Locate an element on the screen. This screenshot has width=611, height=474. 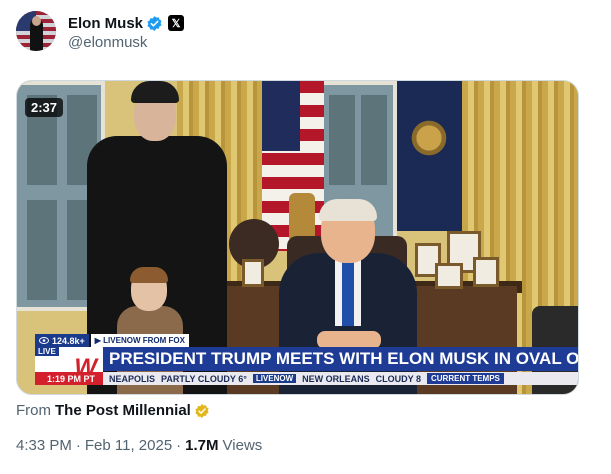
post-date: Feb 11, 2025 is located at coordinates (128, 445).